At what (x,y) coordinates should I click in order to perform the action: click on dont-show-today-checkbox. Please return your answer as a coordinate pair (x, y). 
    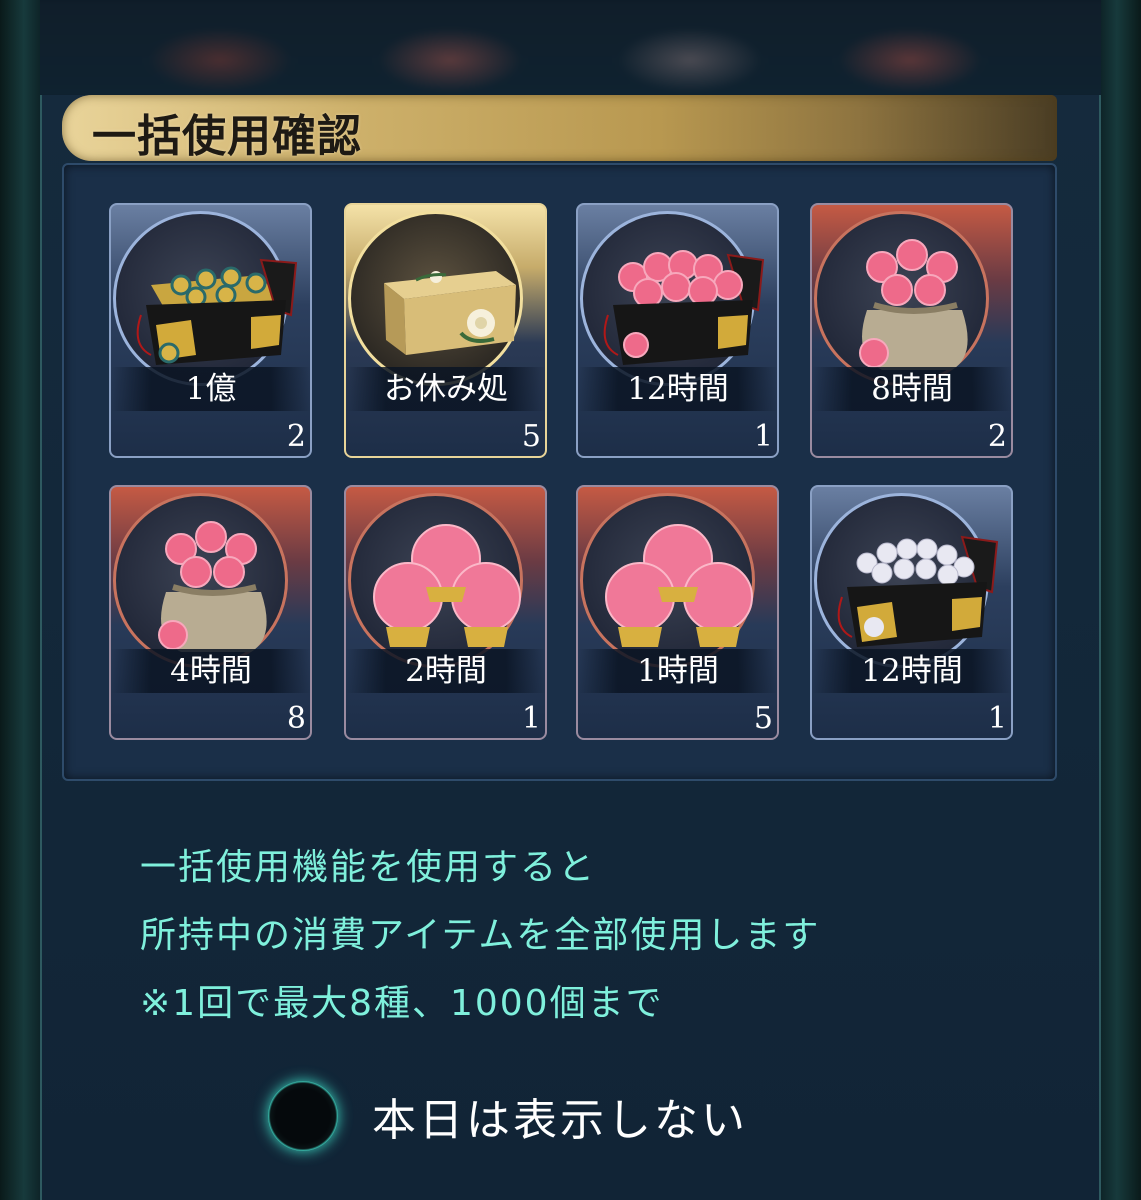
    Looking at the image, I should click on (303, 1116).